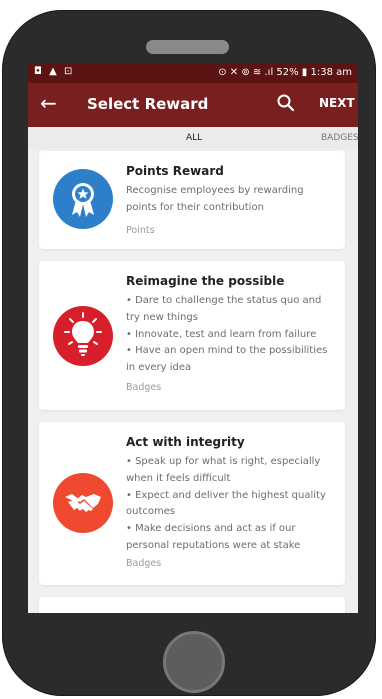 This screenshot has height=699, width=382. Describe the element at coordinates (148, 104) in the screenshot. I see `page-title: Select Reward` at that location.